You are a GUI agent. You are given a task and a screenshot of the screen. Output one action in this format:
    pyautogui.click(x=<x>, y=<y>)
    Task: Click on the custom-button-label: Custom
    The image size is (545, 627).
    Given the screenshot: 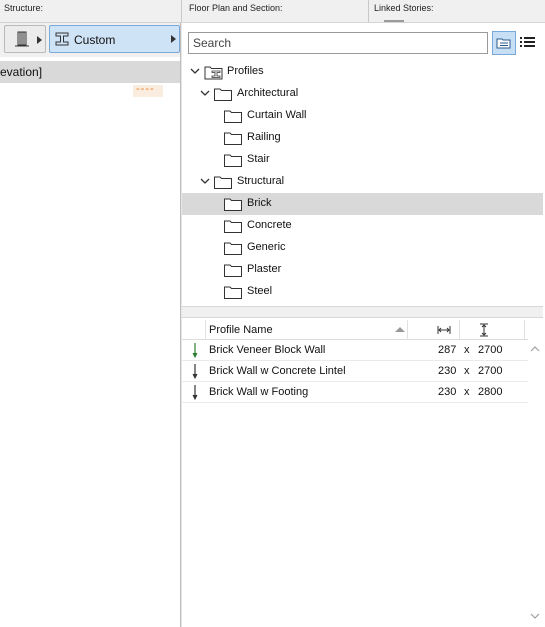 What is the action you would take?
    pyautogui.click(x=95, y=40)
    